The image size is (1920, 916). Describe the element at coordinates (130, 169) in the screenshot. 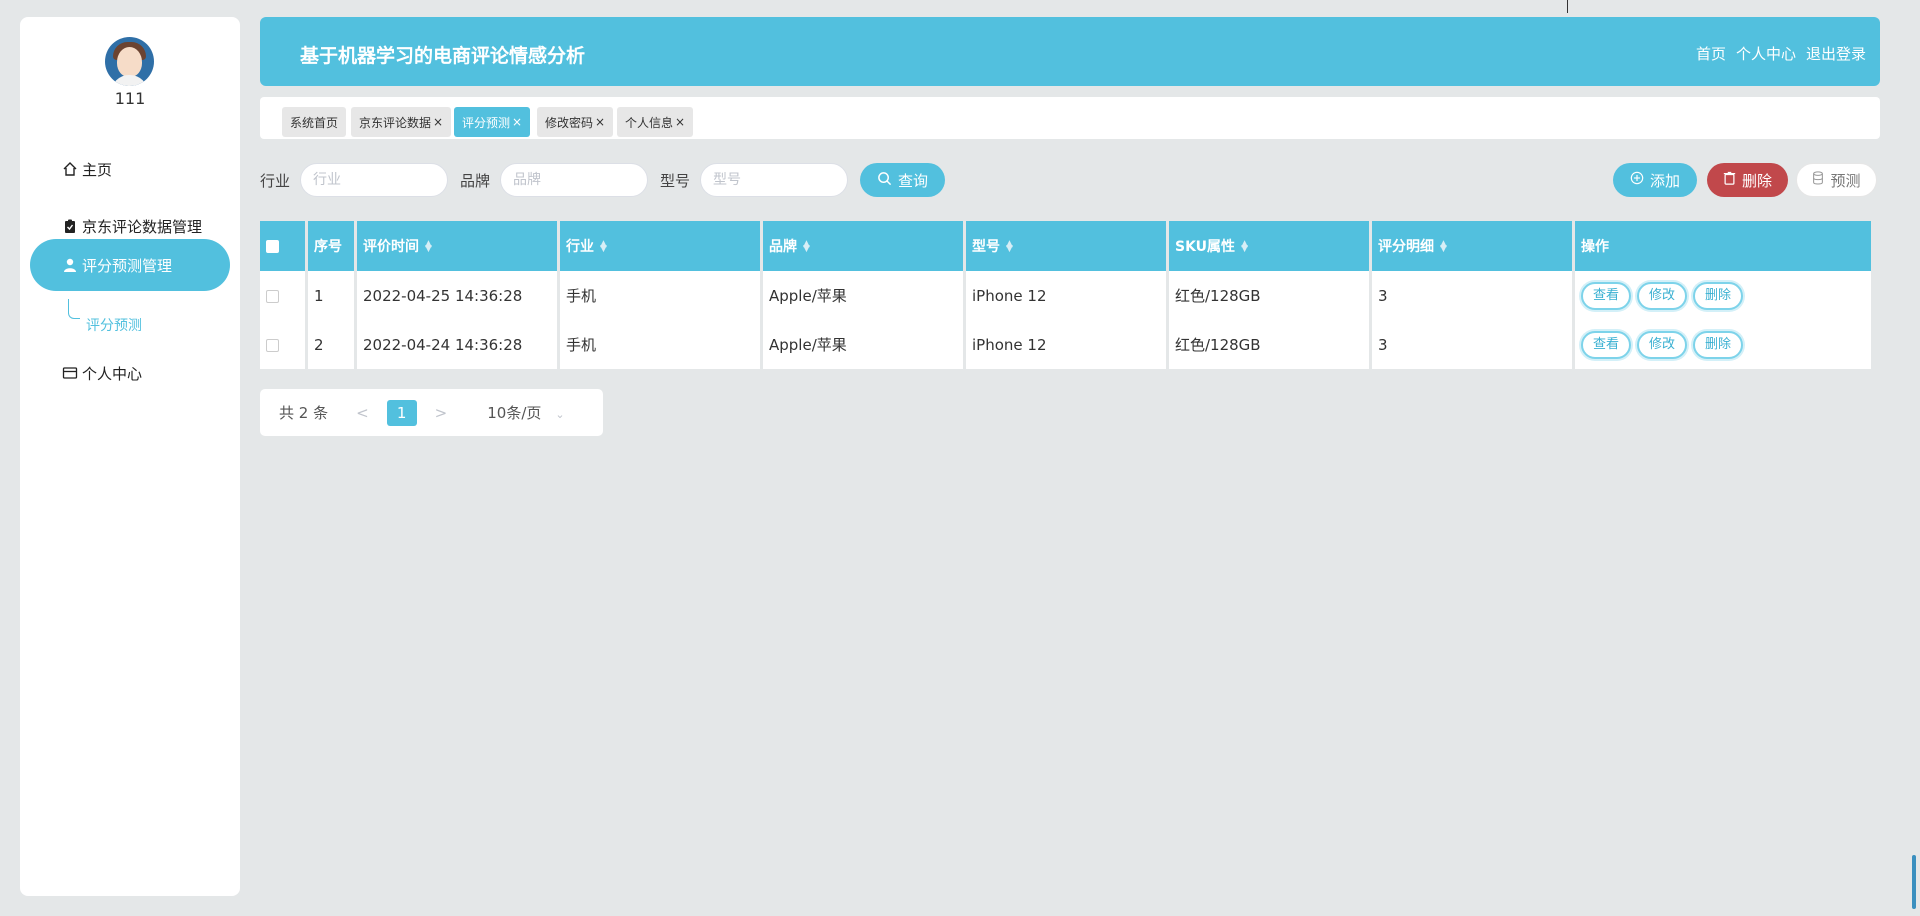

I see `sidebar-item-home: 主页` at that location.